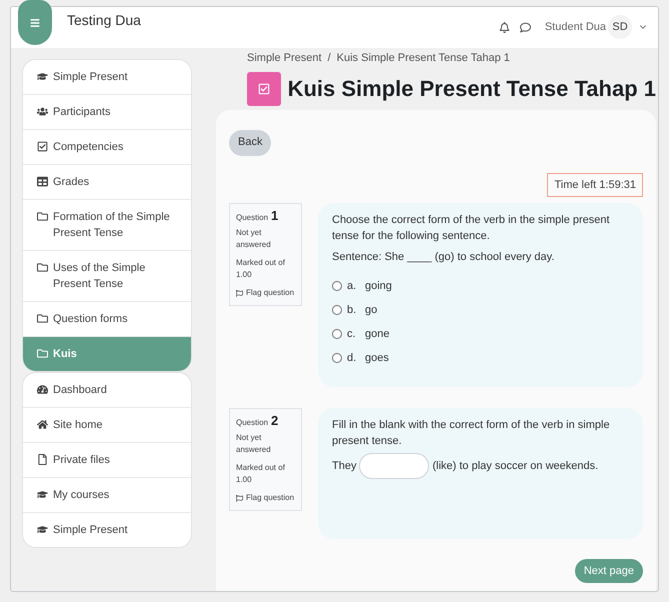 Image resolution: width=669 pixels, height=602 pixels. I want to click on page-title: Kuis Simple Present Tense Tahap 1, so click(472, 89).